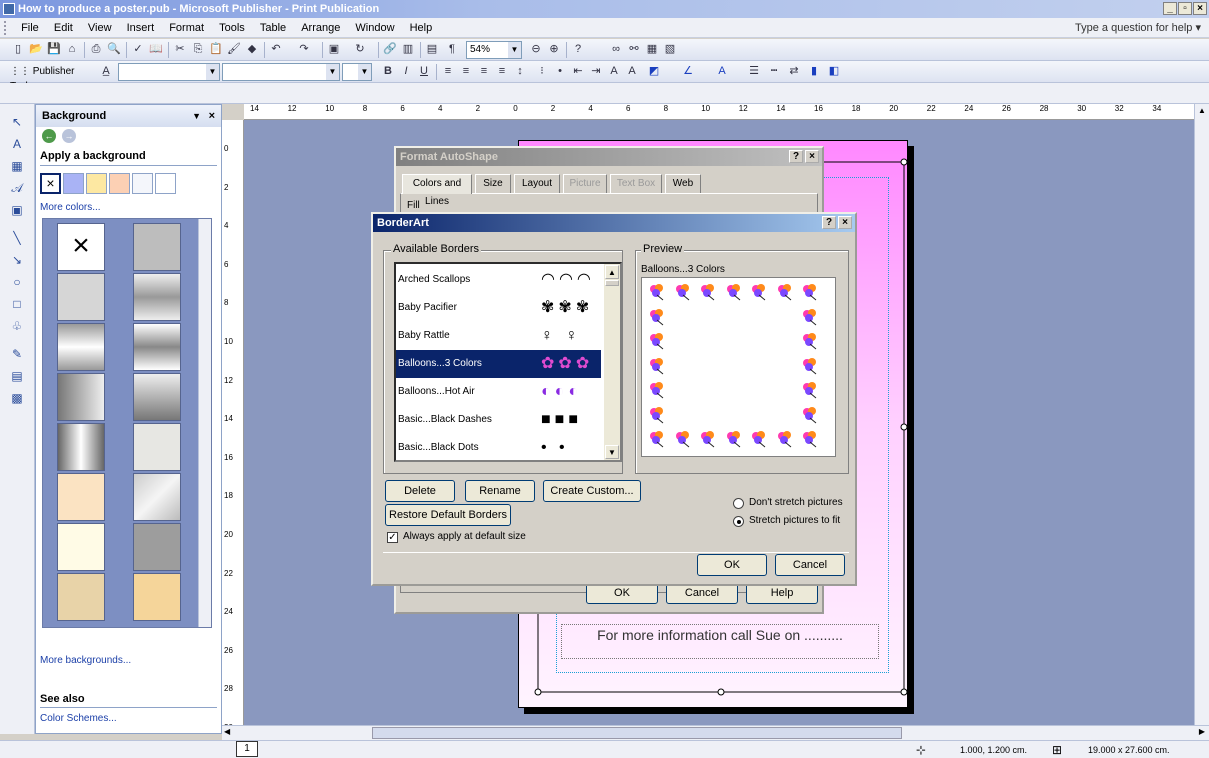 This screenshot has height=758, width=1209. Describe the element at coordinates (810, 565) in the screenshot. I see `borderart-cancel-button: Cancel` at that location.